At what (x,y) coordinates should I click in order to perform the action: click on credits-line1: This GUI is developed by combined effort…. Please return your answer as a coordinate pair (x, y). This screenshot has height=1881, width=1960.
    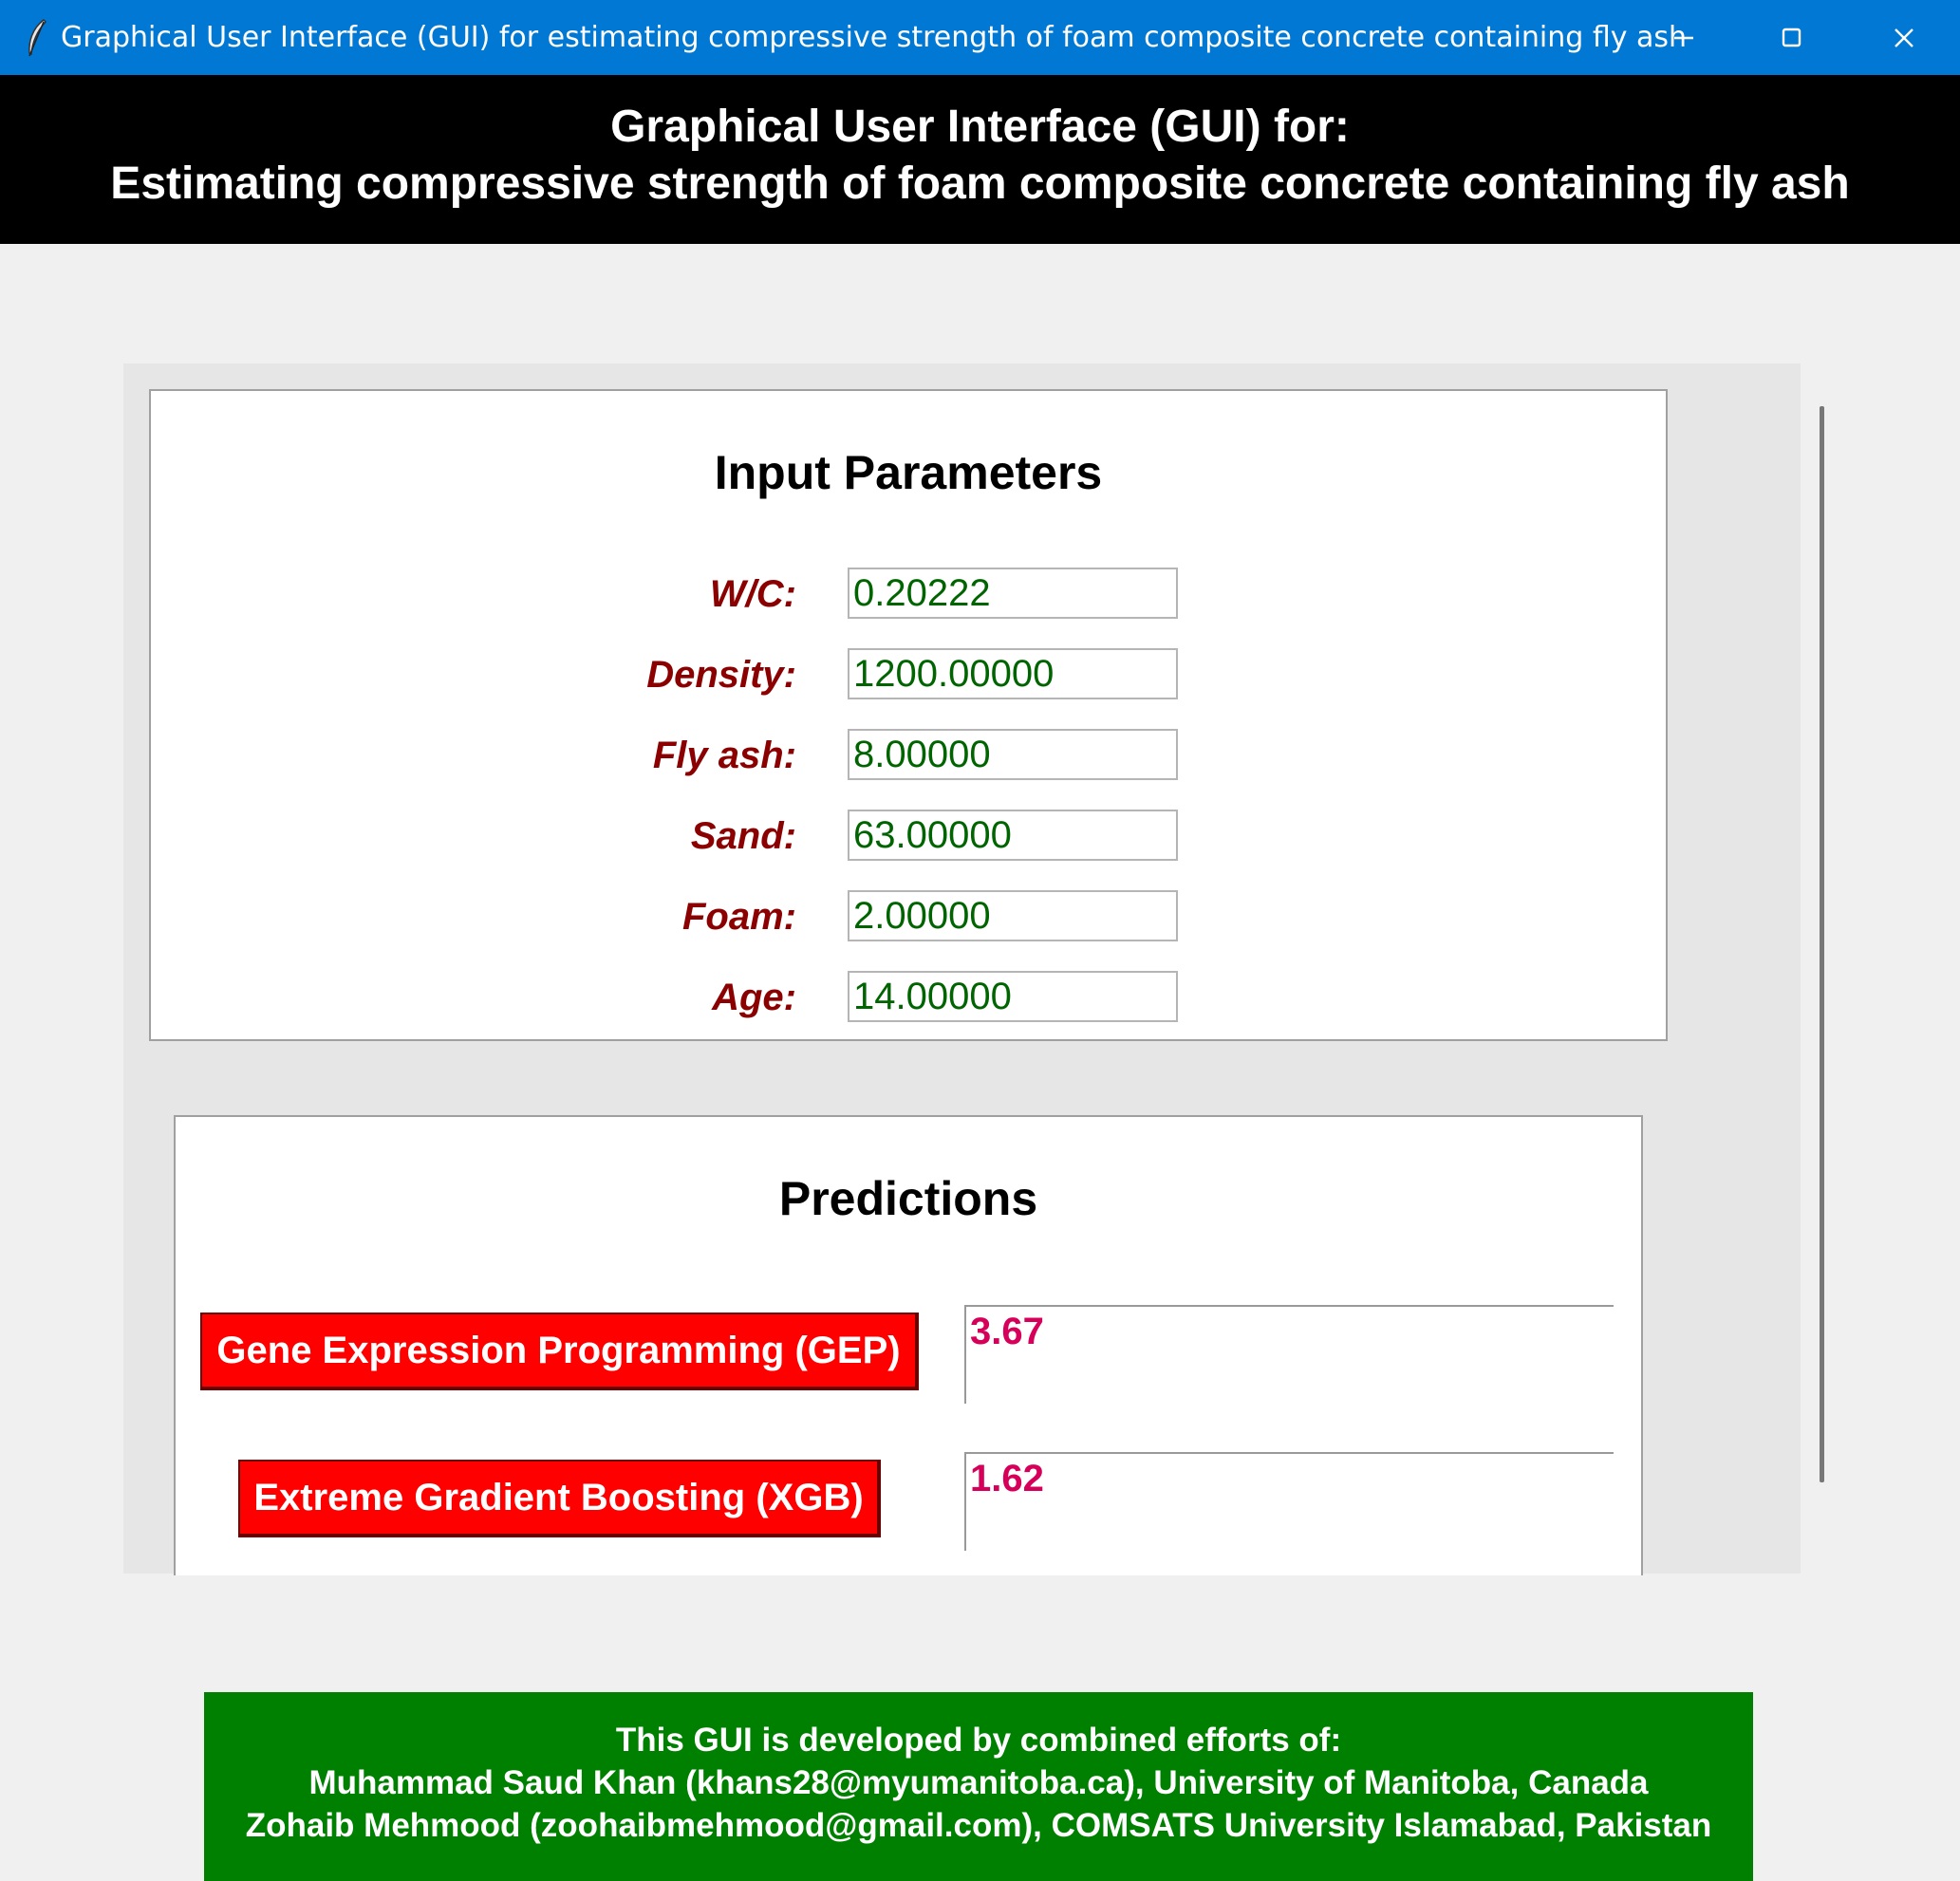
    Looking at the image, I should click on (978, 1740).